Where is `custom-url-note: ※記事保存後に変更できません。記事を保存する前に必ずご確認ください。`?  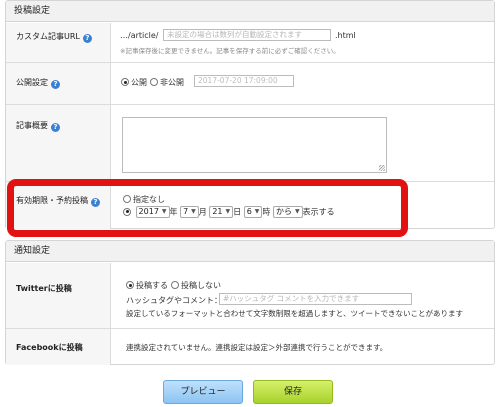 custom-url-note: ※記事保存後に変更できません。記事を保存する前に必ずご確認ください。 is located at coordinates (230, 51).